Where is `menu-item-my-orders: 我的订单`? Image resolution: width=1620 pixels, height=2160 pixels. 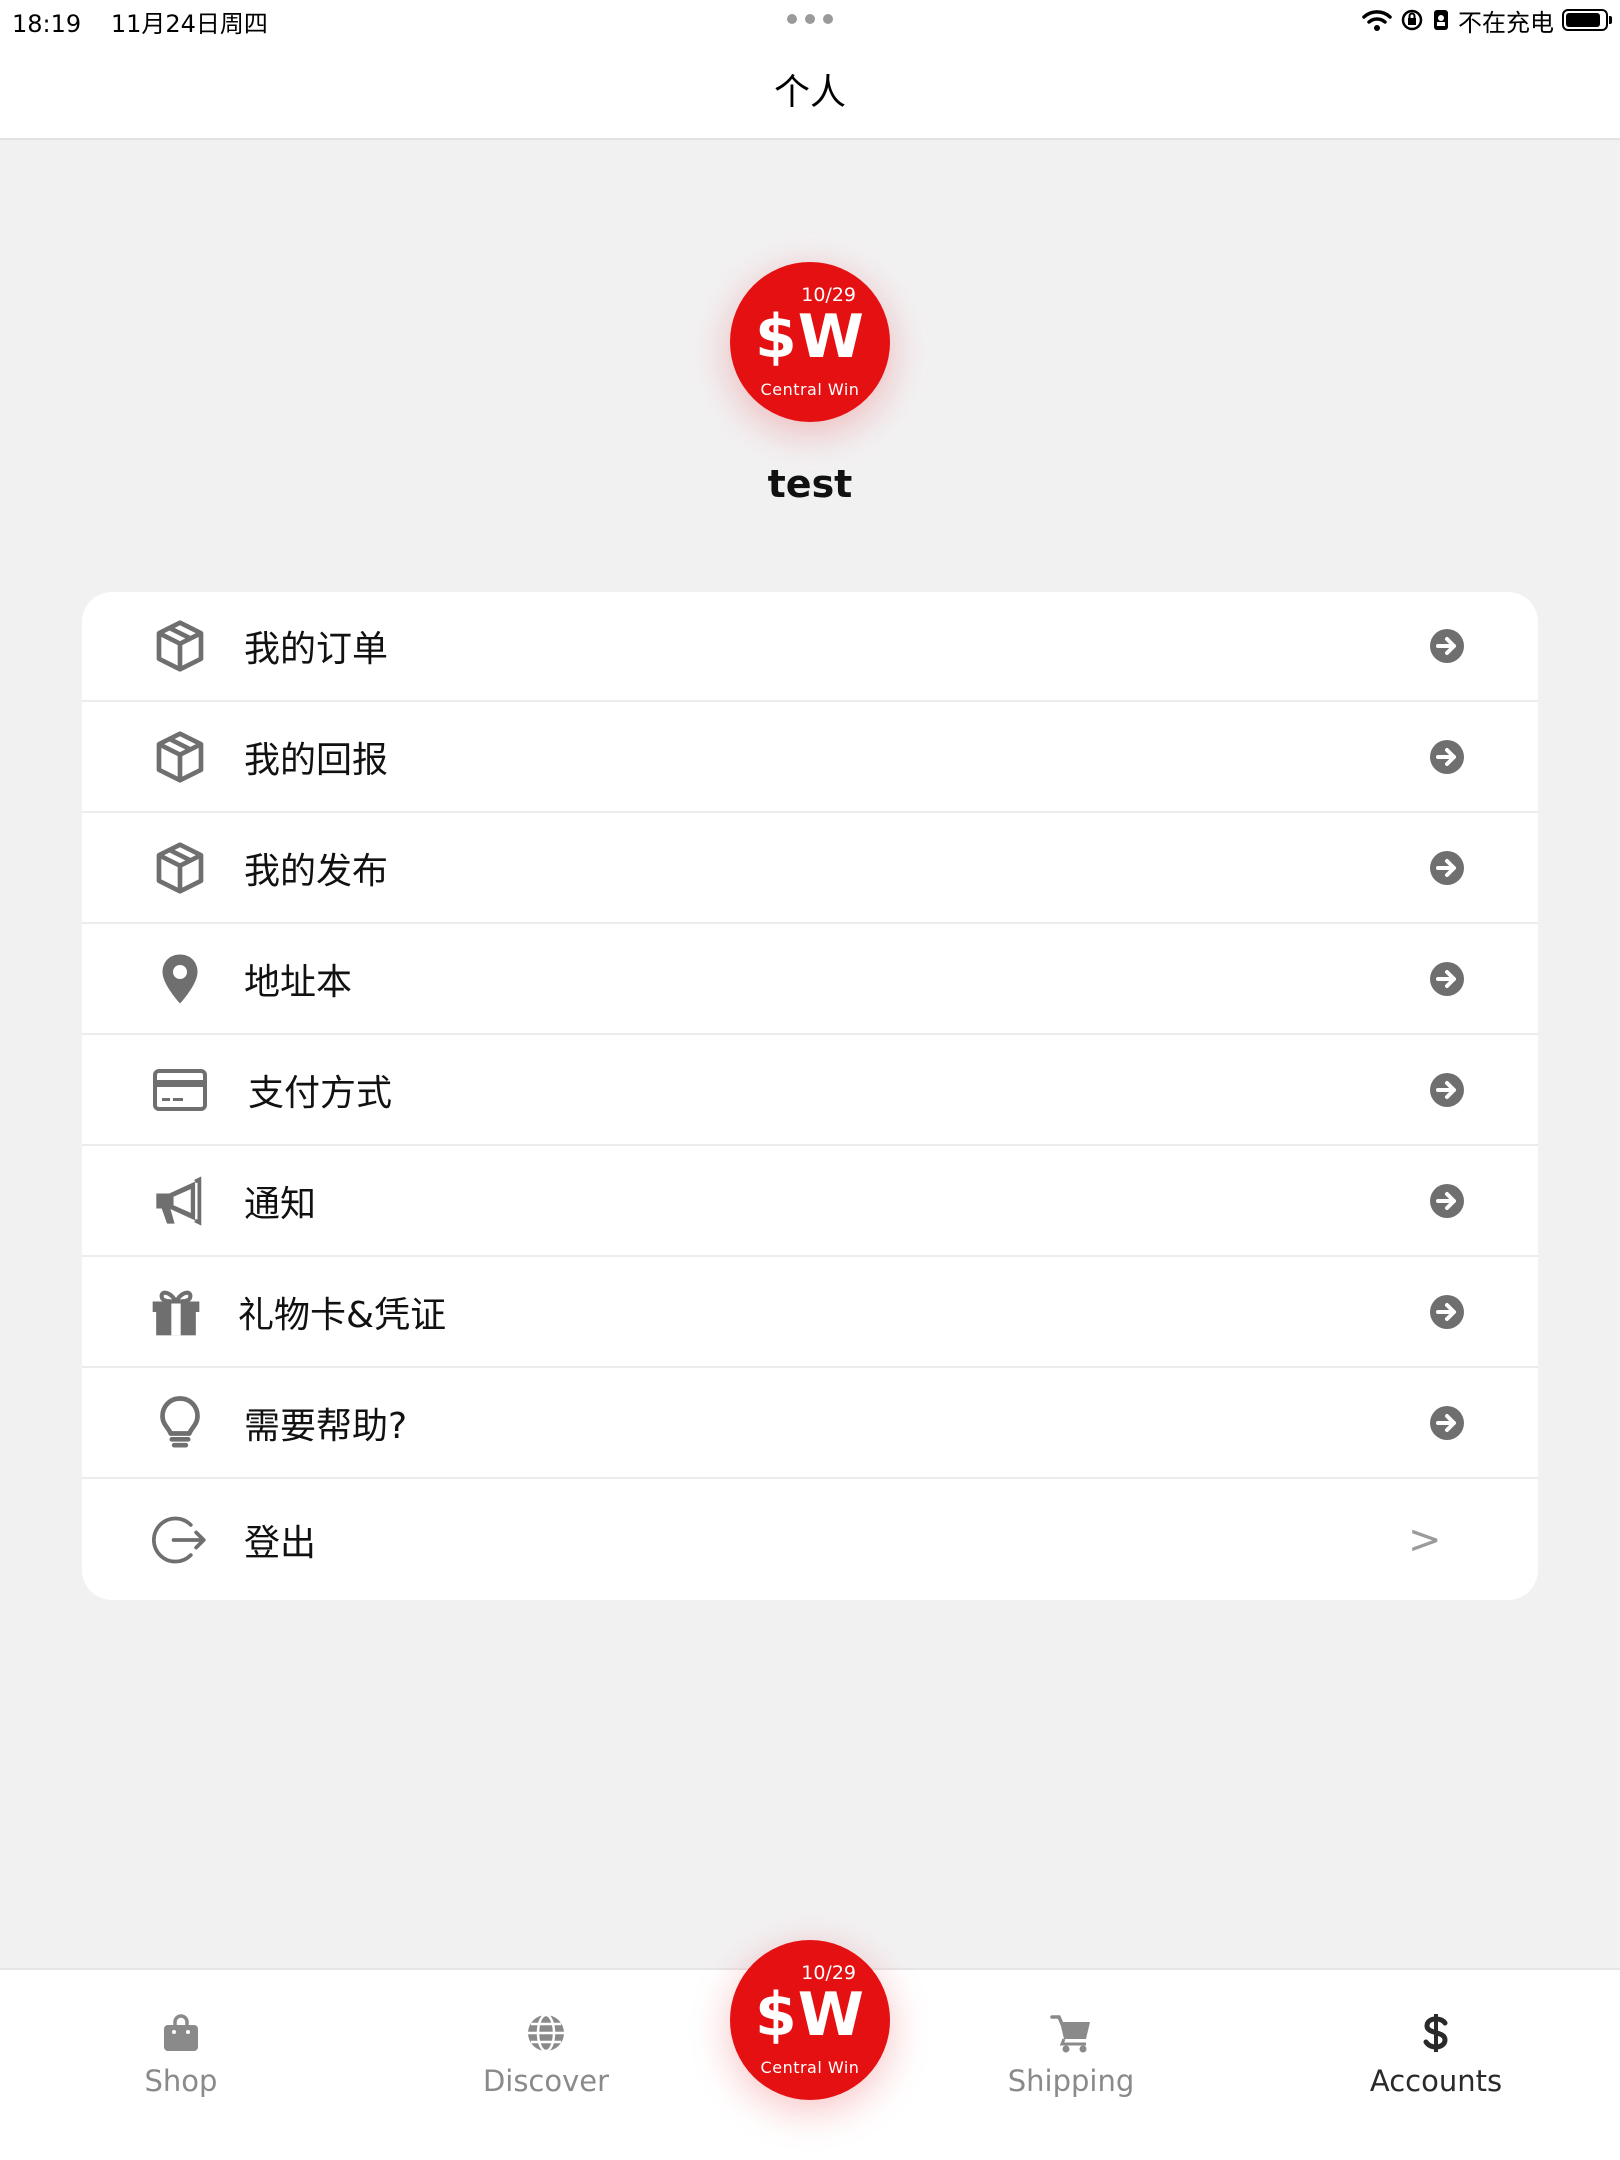
menu-item-my-orders: 我的订单 is located at coordinates (810, 647).